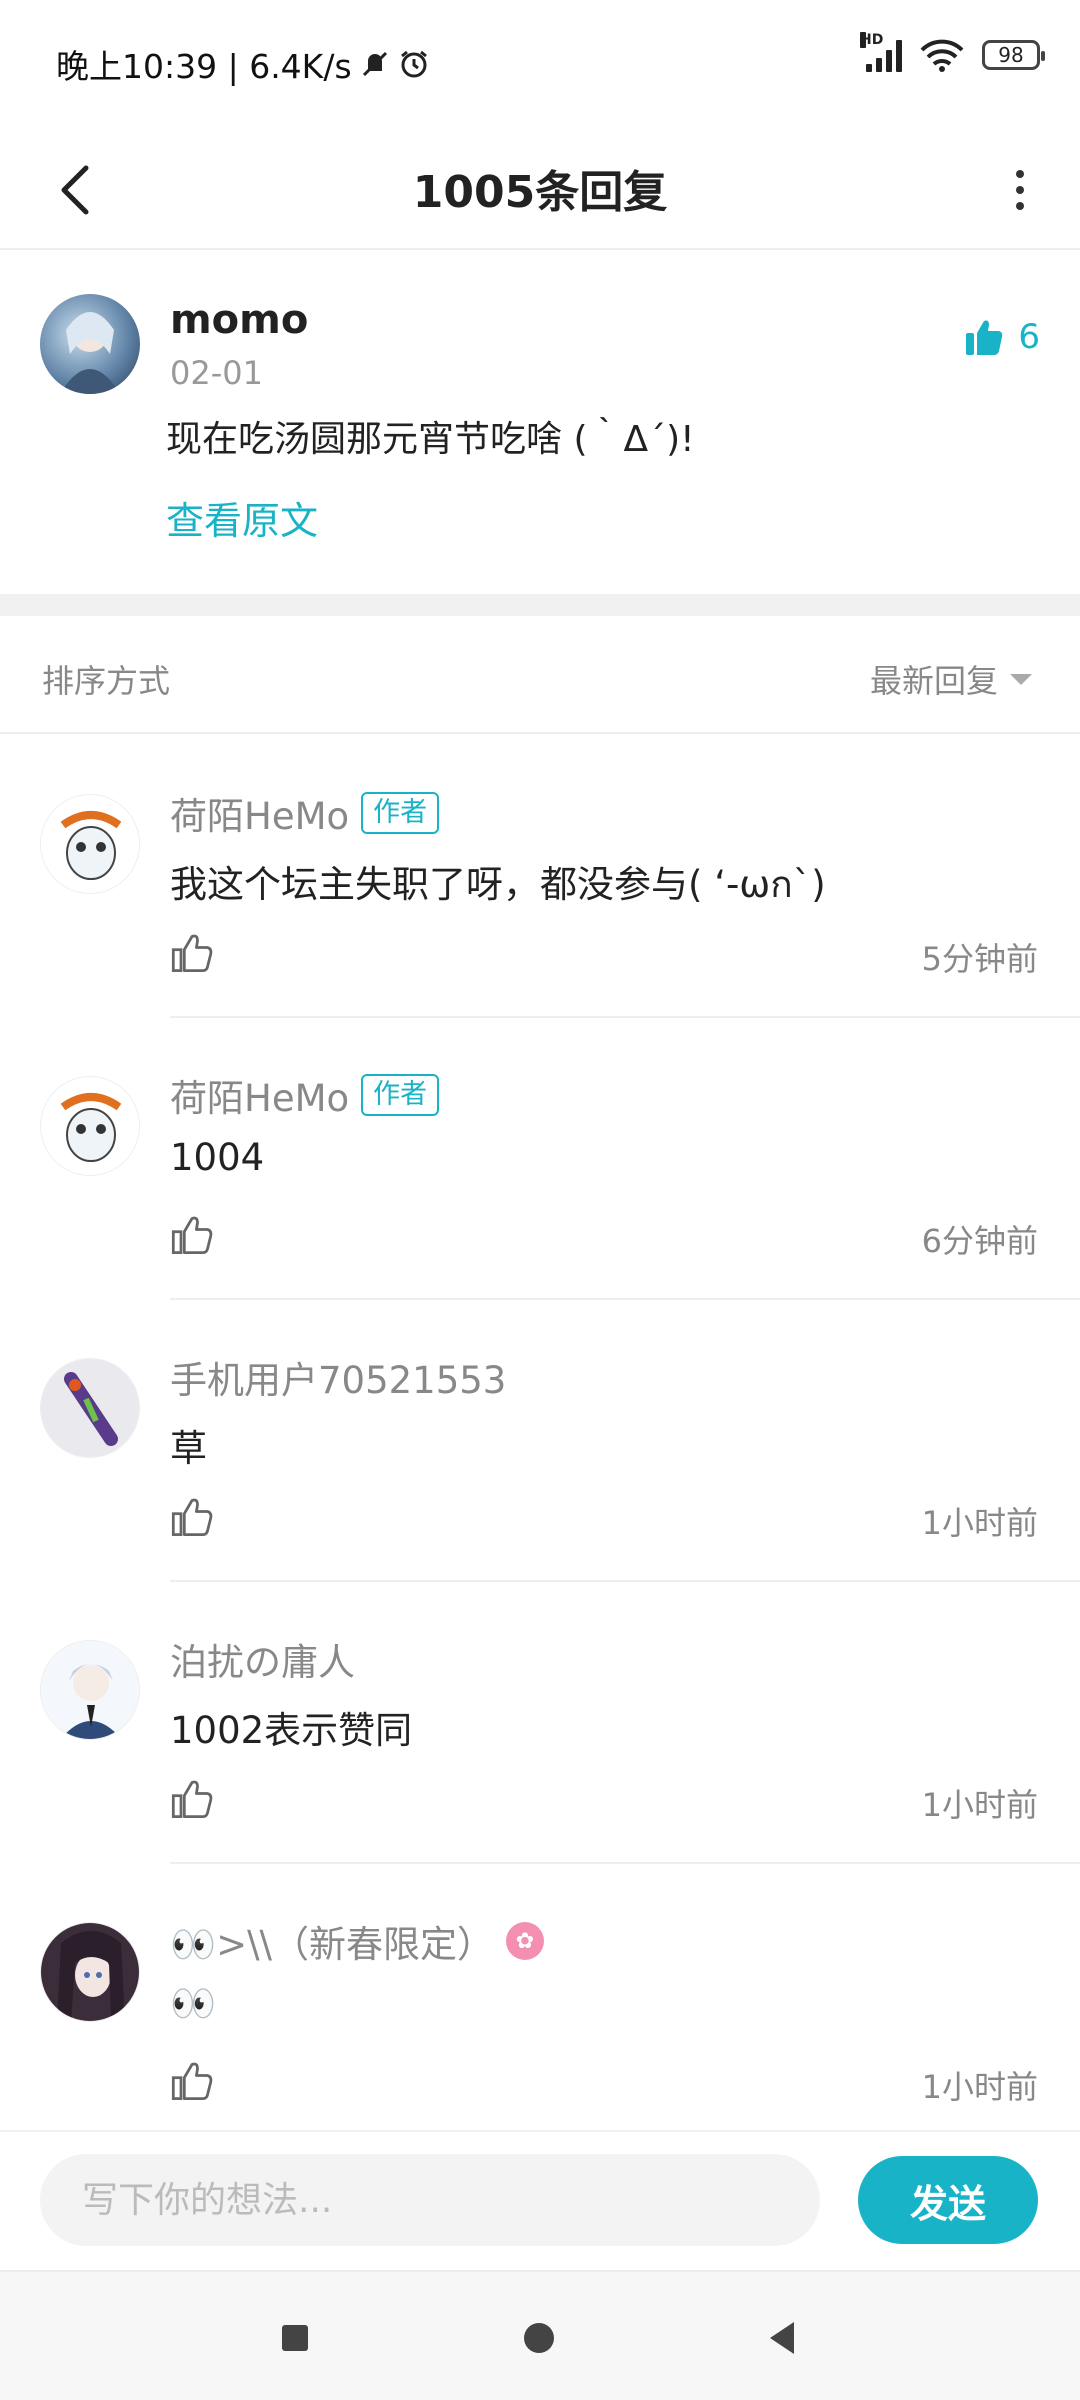 This screenshot has width=1080, height=2400. Describe the element at coordinates (1029, 337) in the screenshot. I see `post-like-count: 6` at that location.